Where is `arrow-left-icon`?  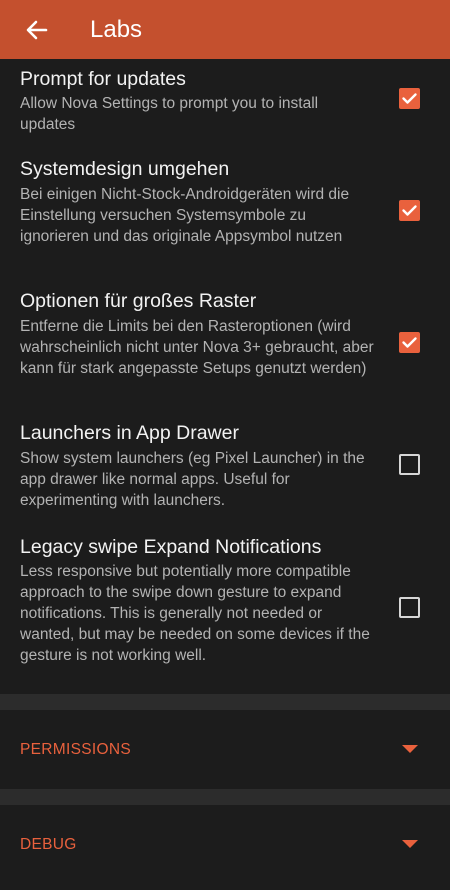 arrow-left-icon is located at coordinates (37, 29).